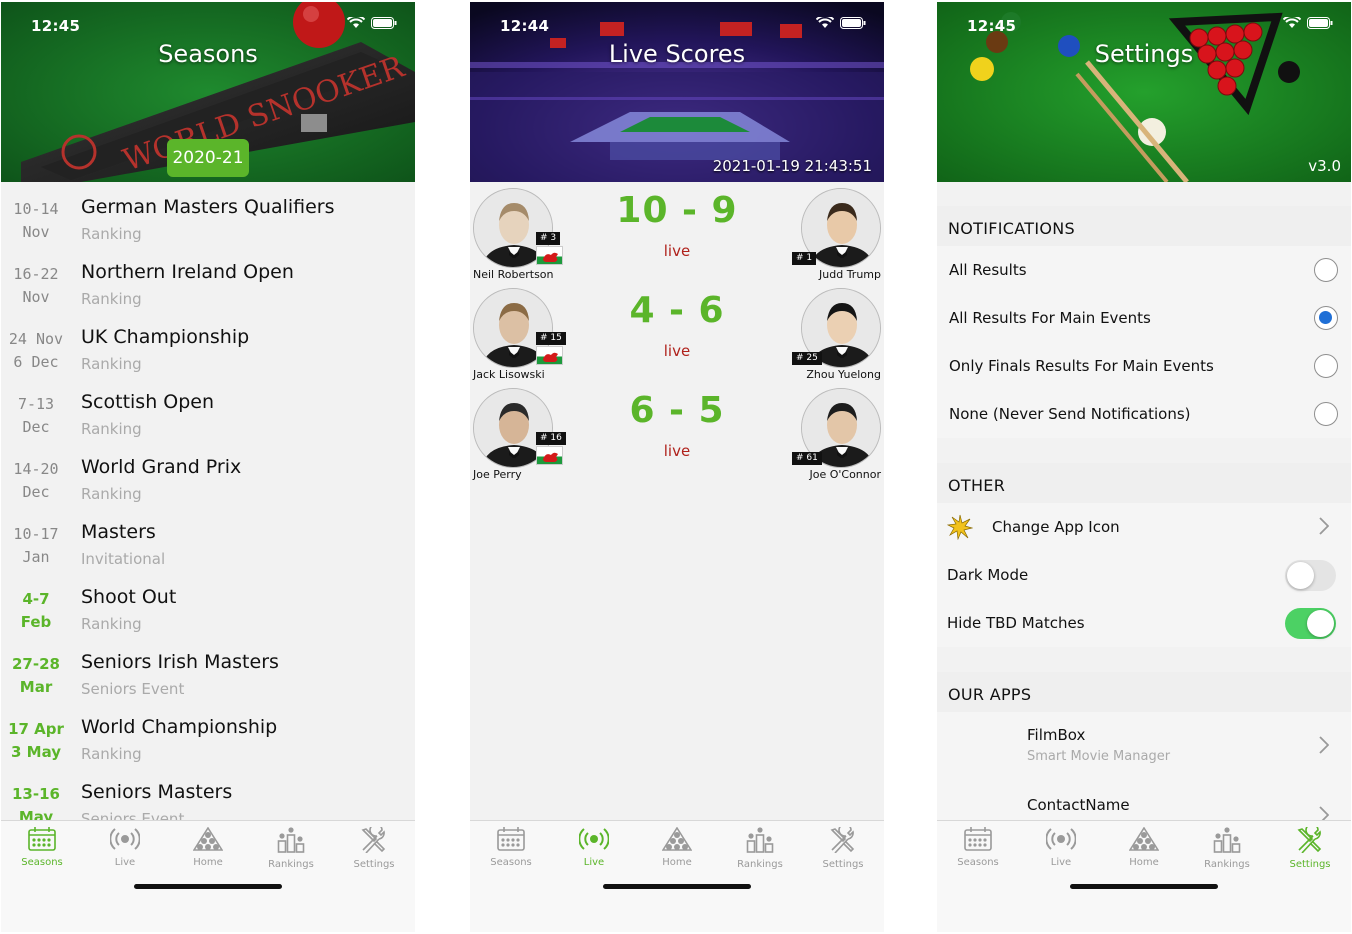 The height and width of the screenshot is (934, 1352). Describe the element at coordinates (1081, 366) in the screenshot. I see `notification-option-label: Only Finals Results For Main Events` at that location.